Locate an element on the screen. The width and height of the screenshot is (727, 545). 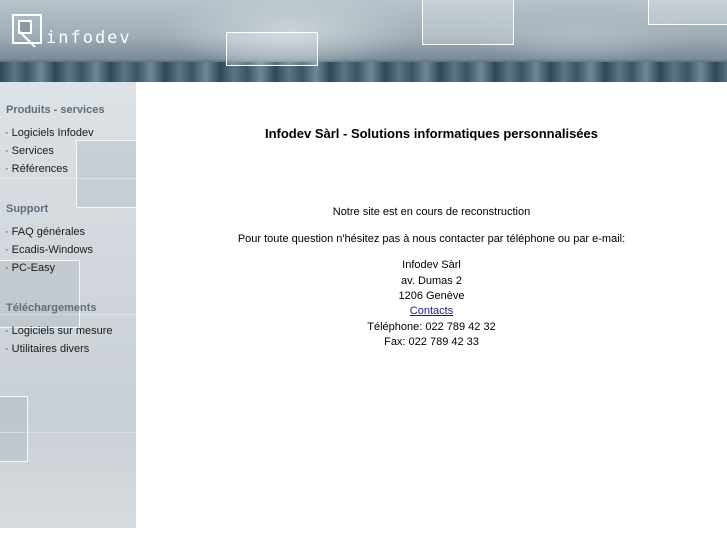
sidebar-item-references: · Références is located at coordinates (36, 169).